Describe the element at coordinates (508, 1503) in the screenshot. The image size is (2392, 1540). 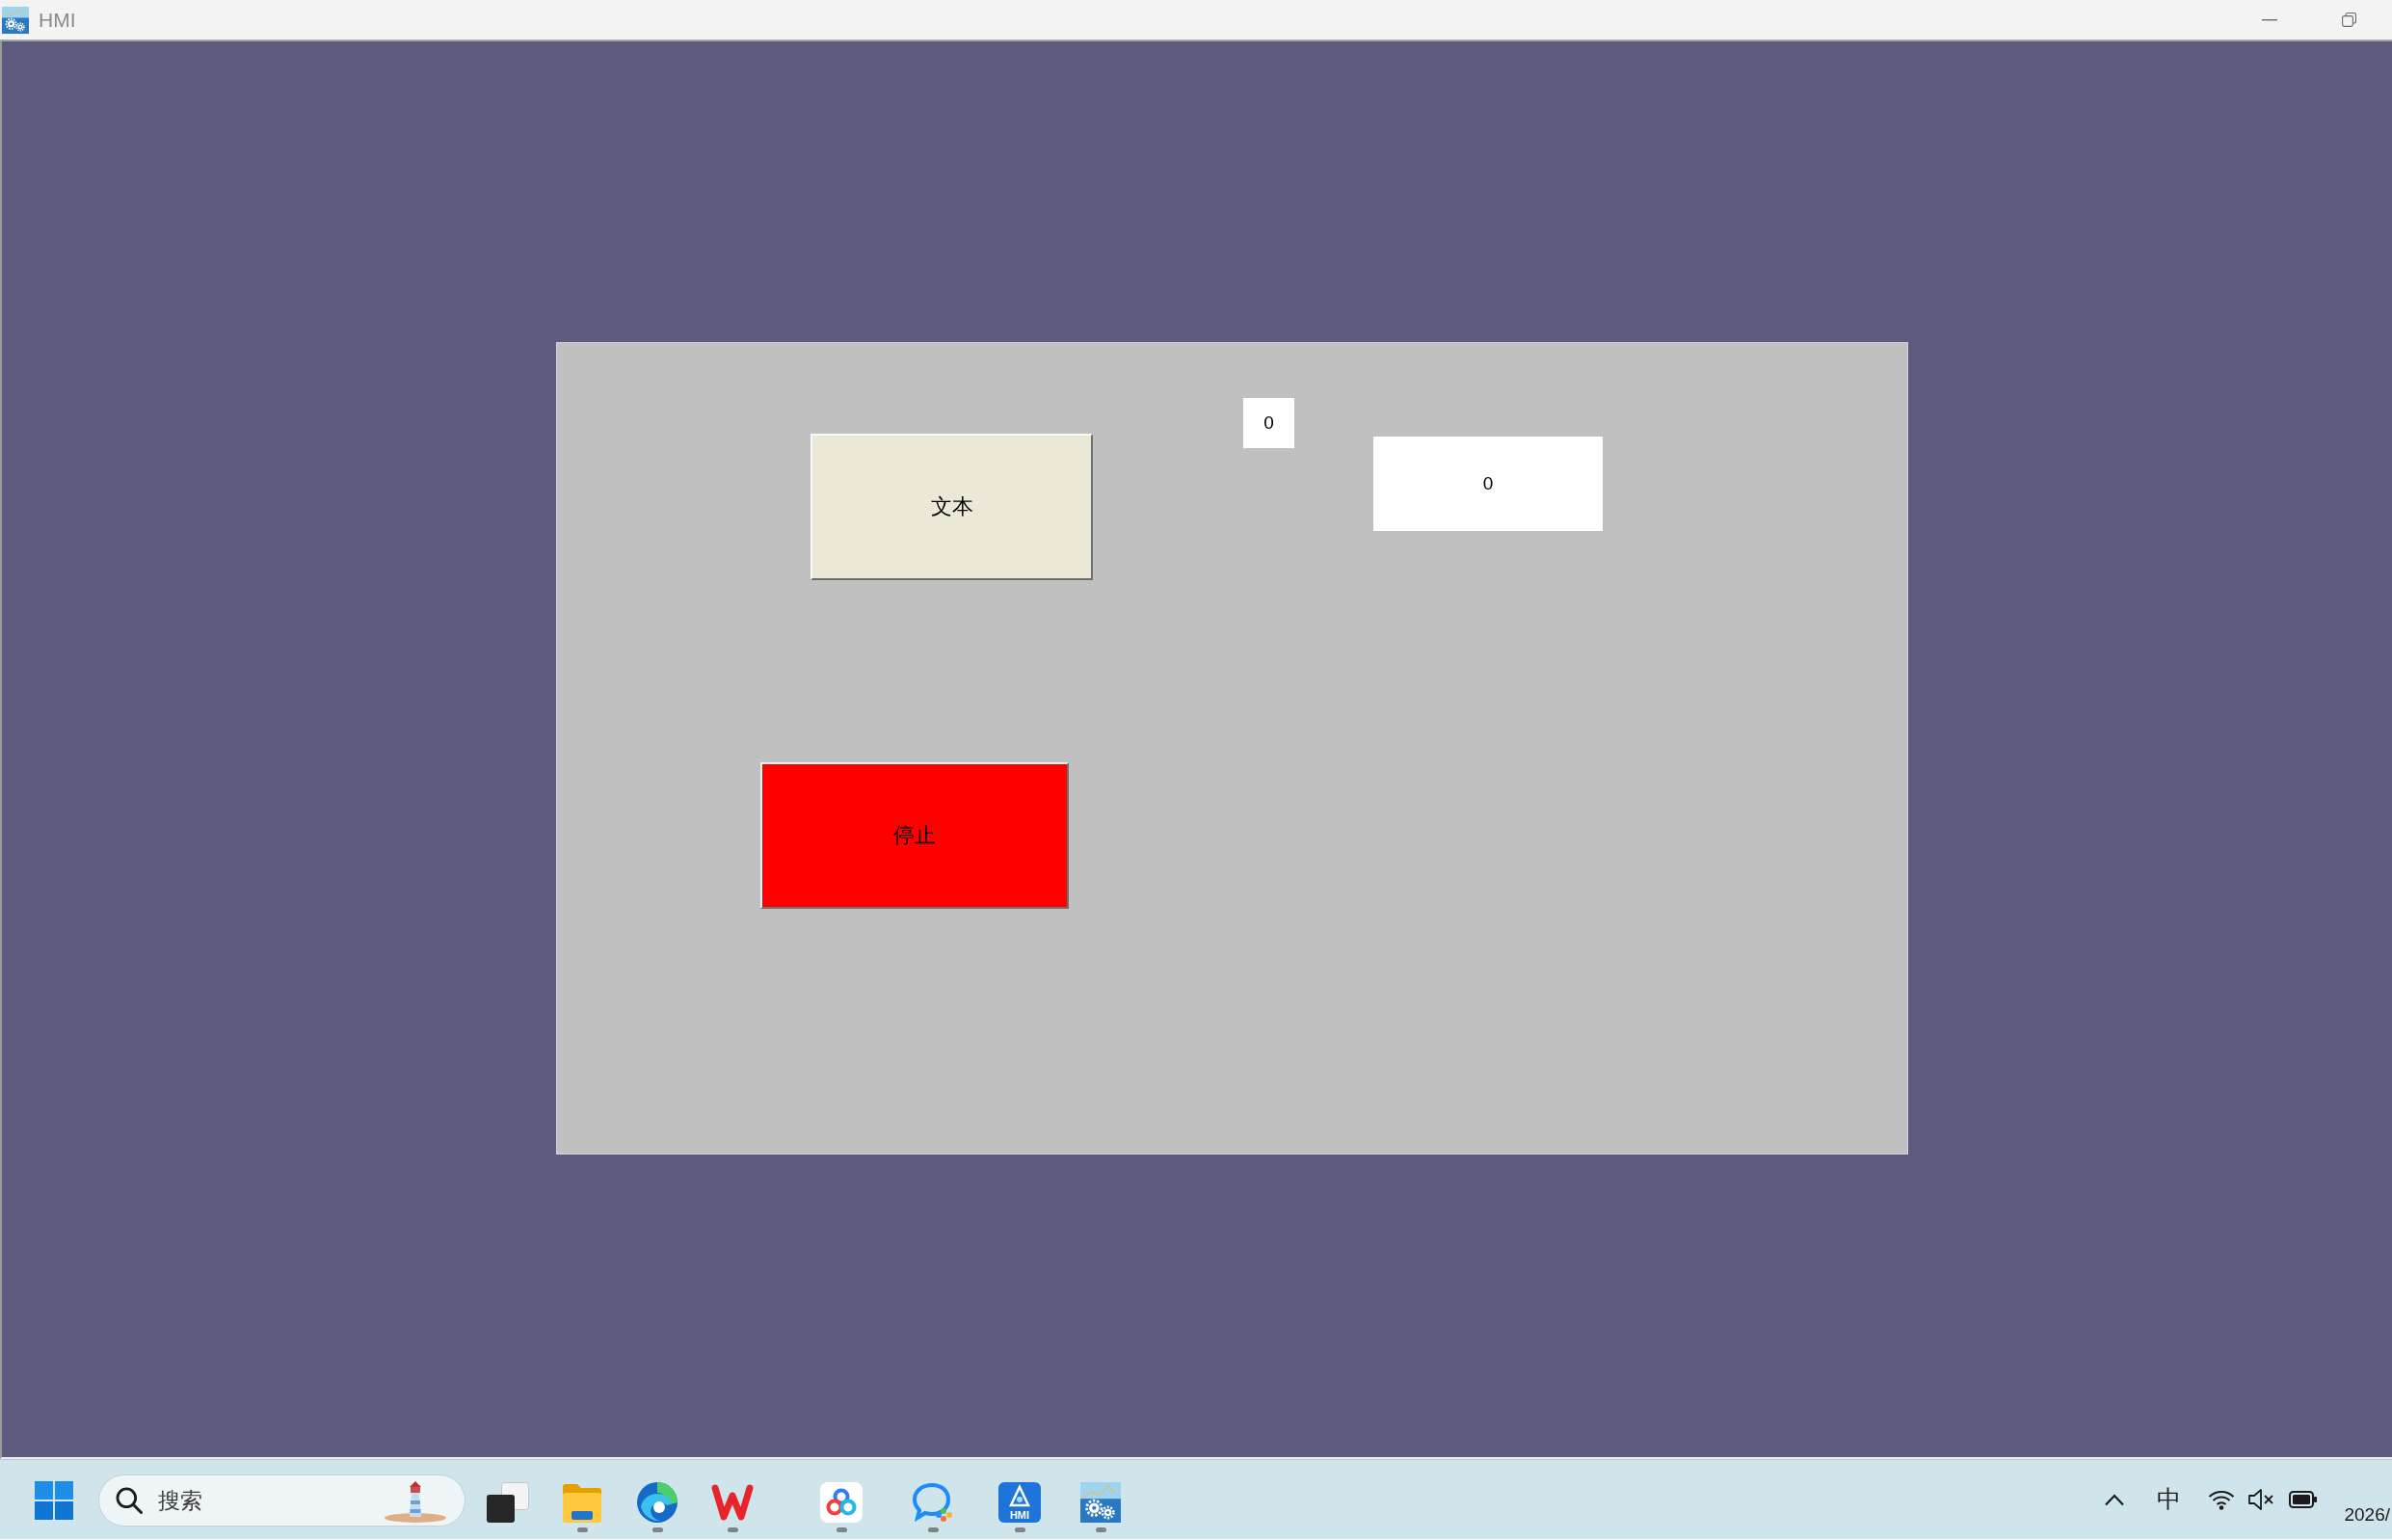
I see `stacked-squares-icon` at that location.